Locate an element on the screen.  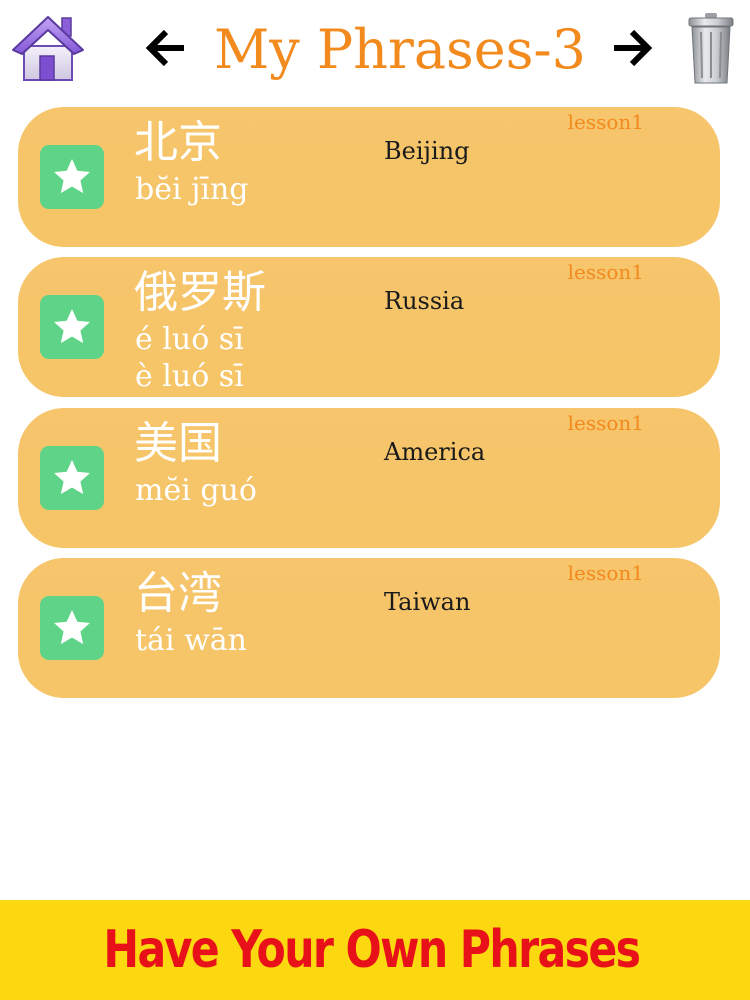
phrase-hanzi: 北京 is located at coordinates (178, 142).